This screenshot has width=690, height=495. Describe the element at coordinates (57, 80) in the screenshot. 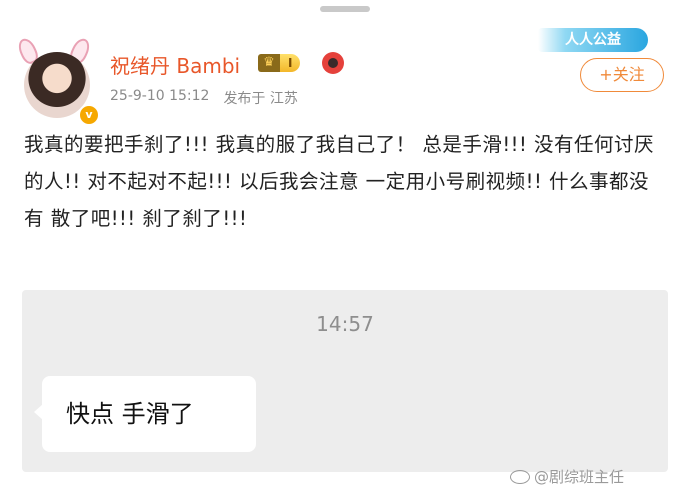

I see `avatar: v` at that location.